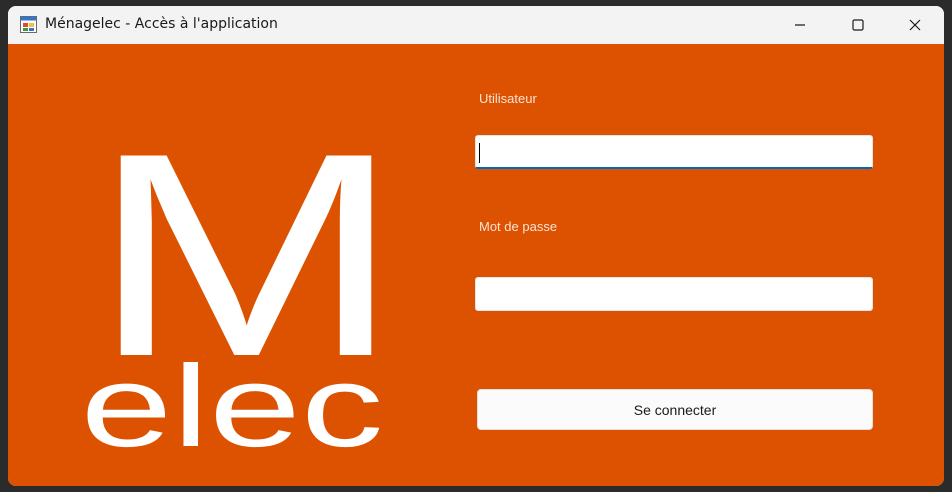 The image size is (952, 492). I want to click on minimize-button, so click(800, 25).